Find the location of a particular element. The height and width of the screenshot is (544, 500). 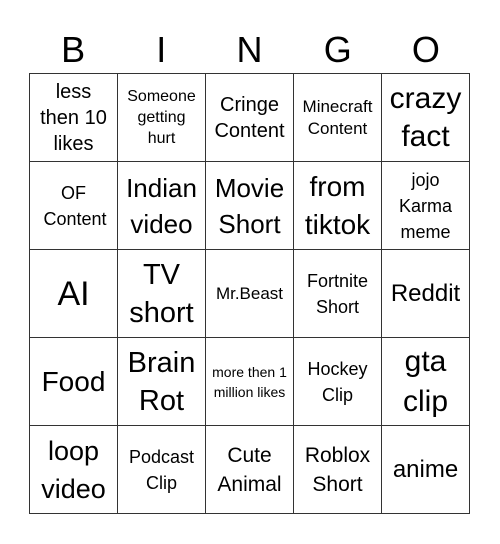

cell-text: Brain Rot is located at coordinates (161, 381).